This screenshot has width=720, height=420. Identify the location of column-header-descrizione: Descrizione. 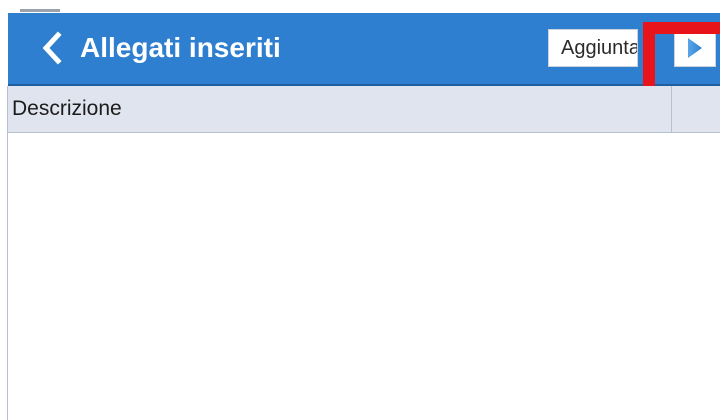
(67, 109).